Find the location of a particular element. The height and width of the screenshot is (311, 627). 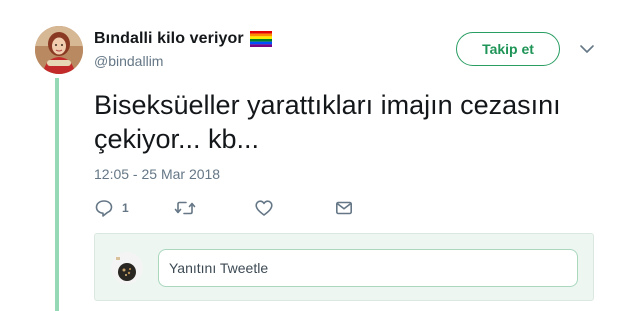

reply-button: 1 is located at coordinates (111, 208).